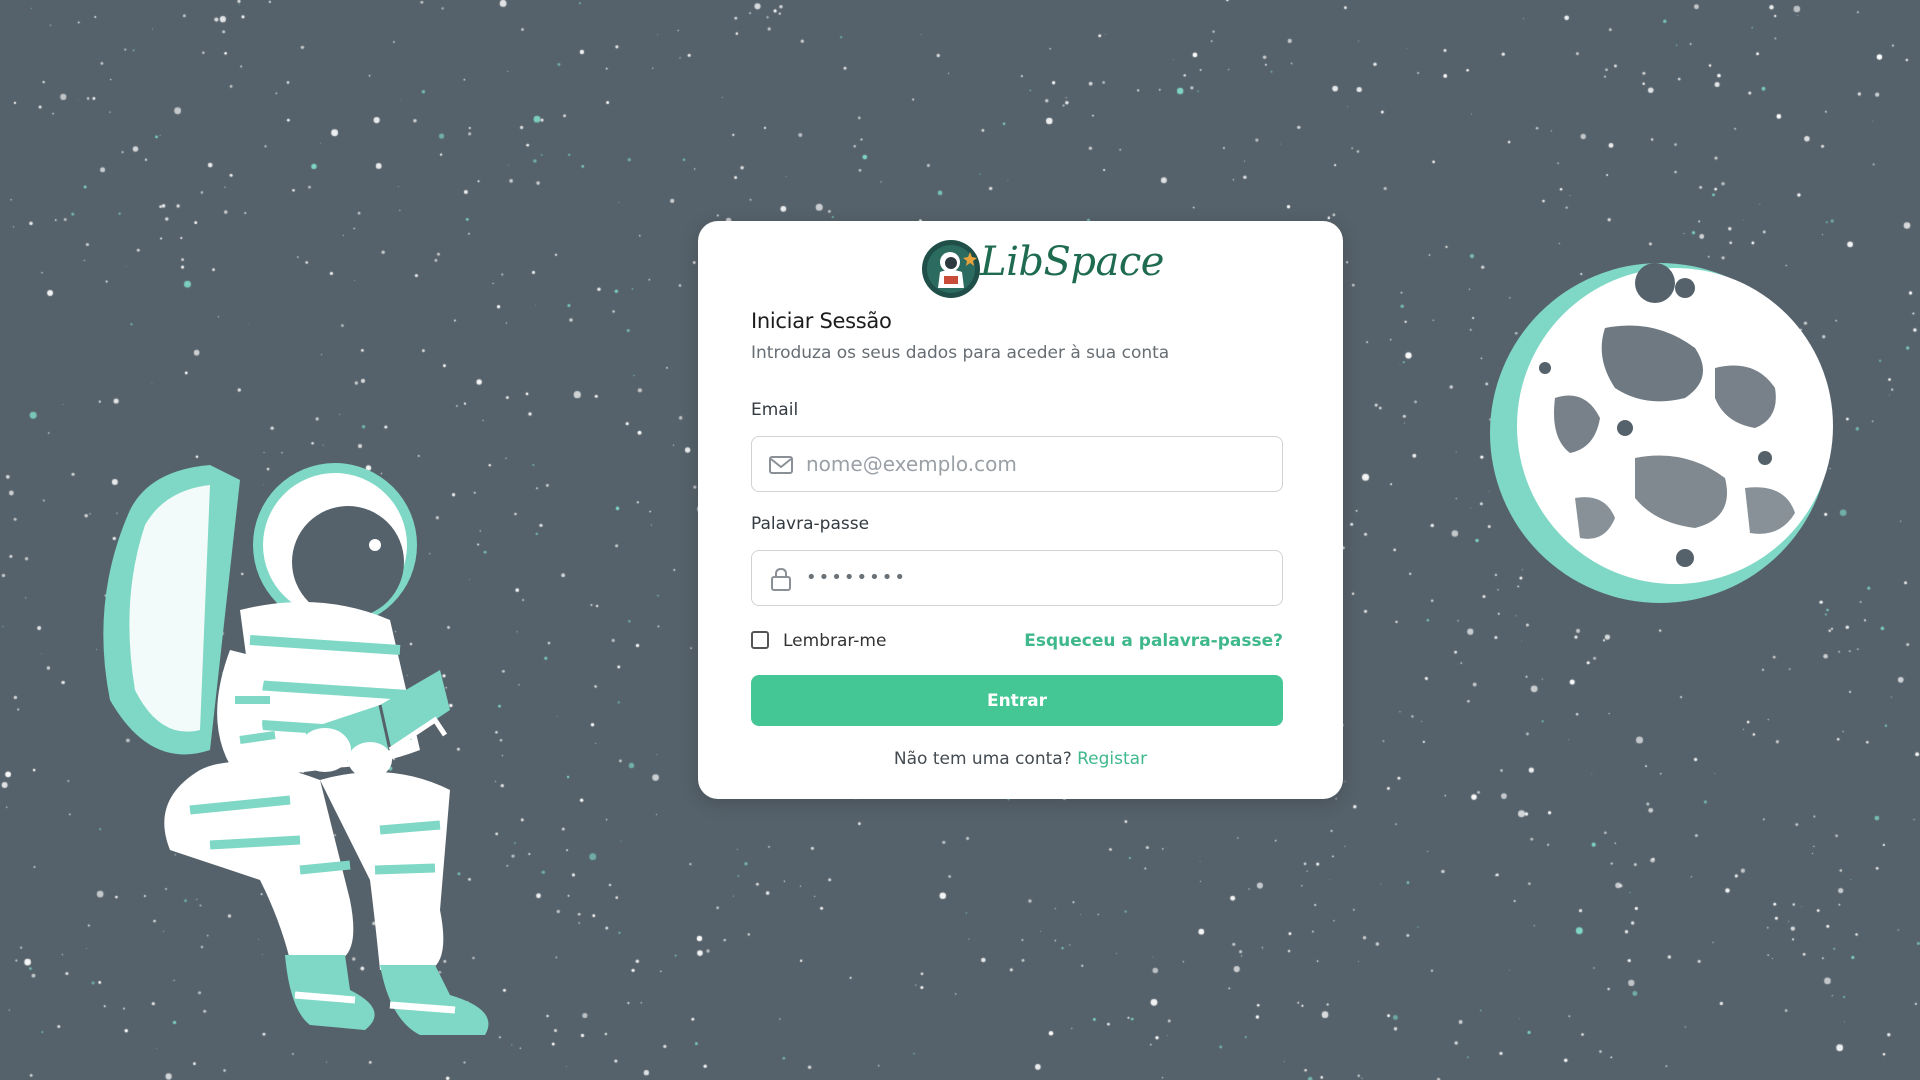 This screenshot has height=1080, width=1920. I want to click on email-field-wrapper, so click(1017, 464).